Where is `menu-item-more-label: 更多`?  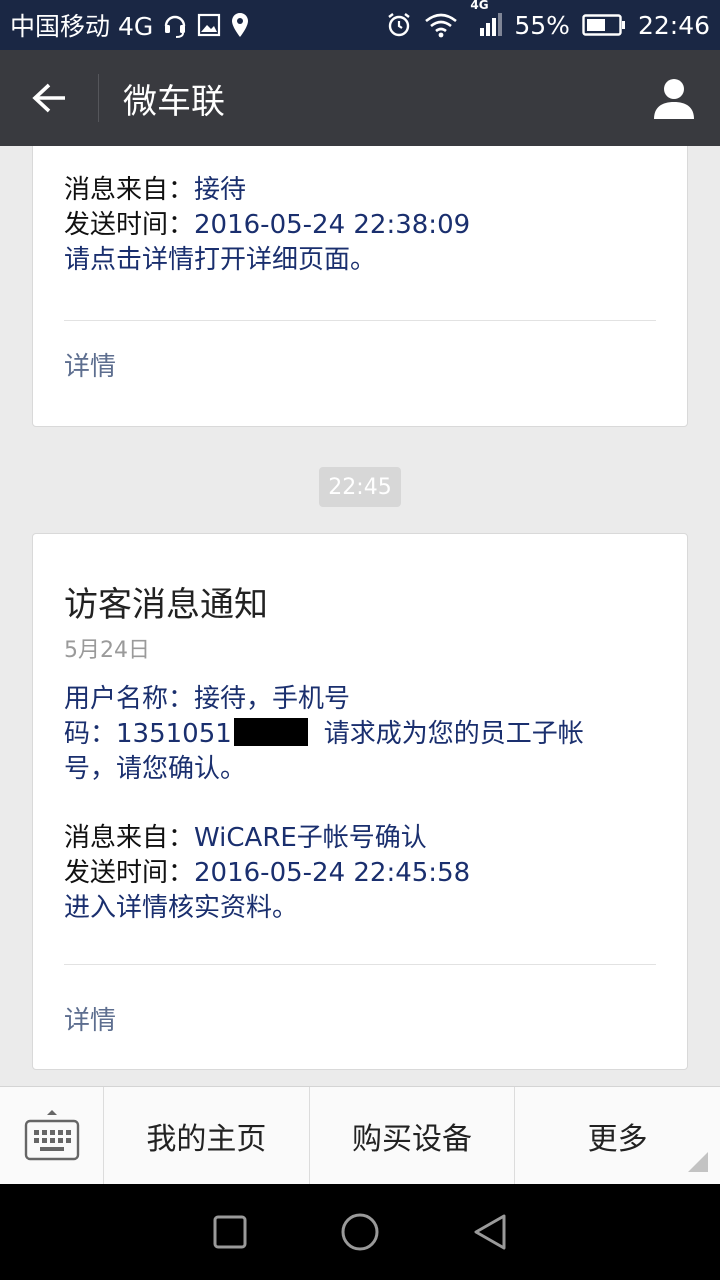 menu-item-more-label: 更多 is located at coordinates (617, 1139).